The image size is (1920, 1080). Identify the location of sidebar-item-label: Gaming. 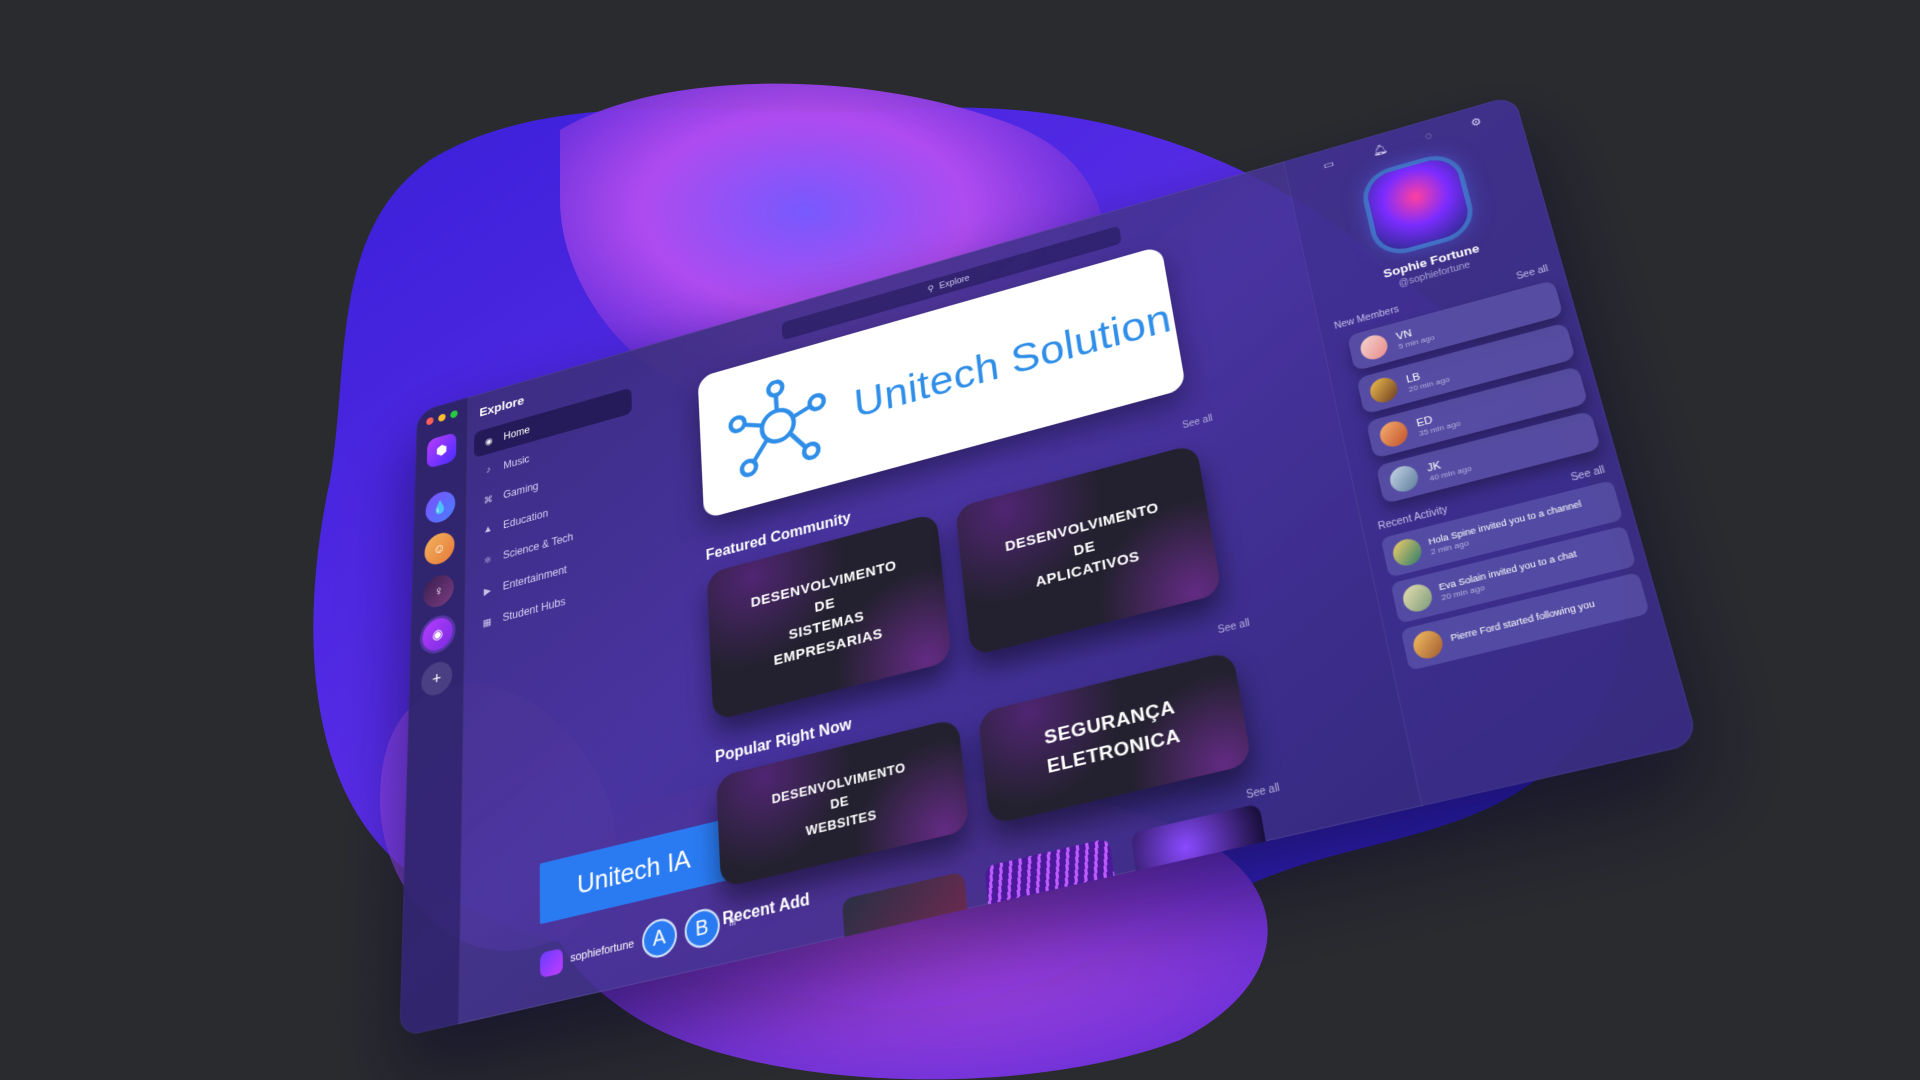
(521, 490).